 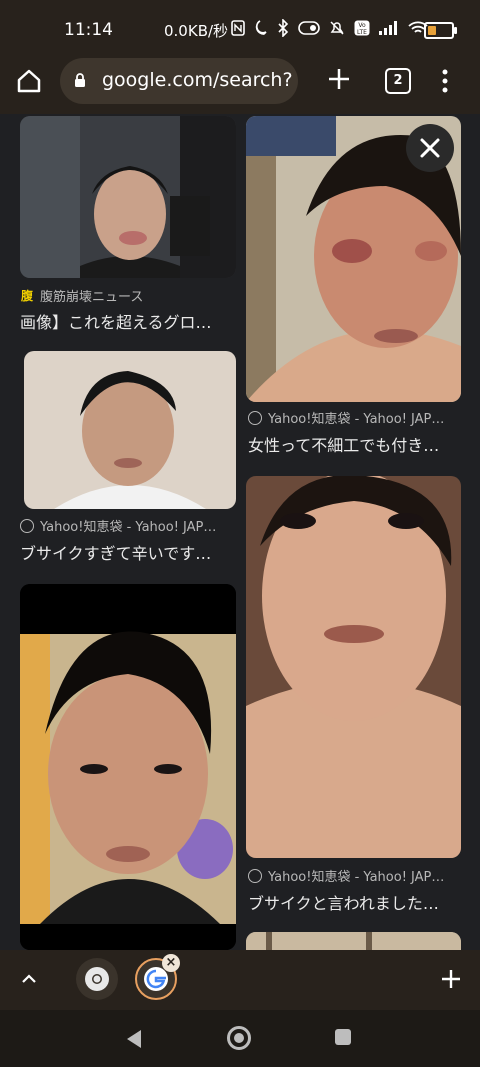 What do you see at coordinates (171, 963) in the screenshot?
I see `close-tab-button: ×` at bounding box center [171, 963].